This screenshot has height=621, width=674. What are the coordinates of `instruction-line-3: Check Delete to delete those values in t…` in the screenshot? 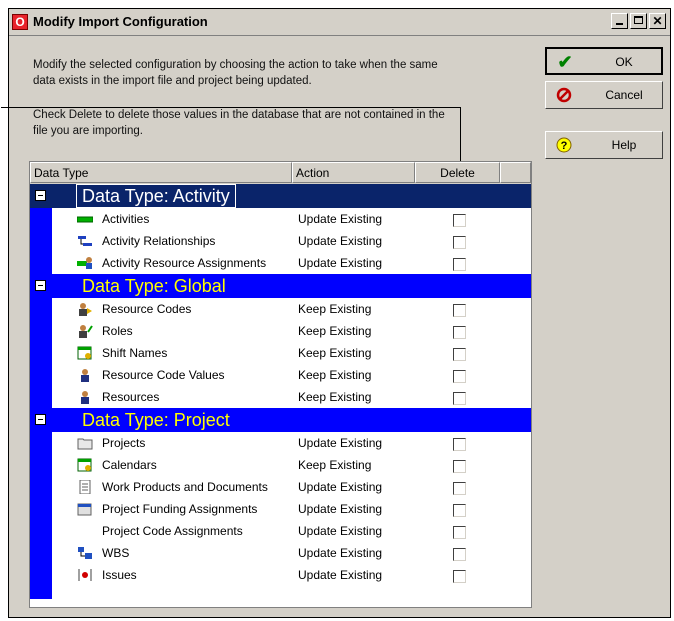 It's located at (239, 115).